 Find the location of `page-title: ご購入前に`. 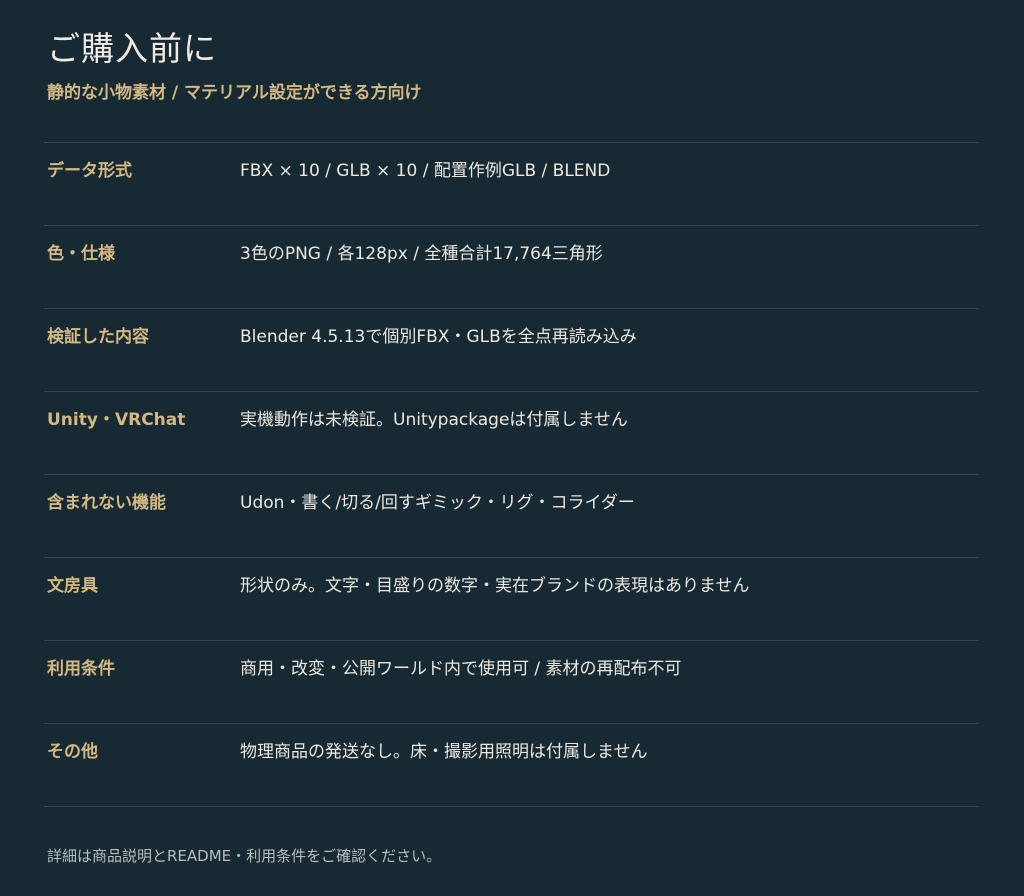

page-title: ご購入前に is located at coordinates (132, 48).